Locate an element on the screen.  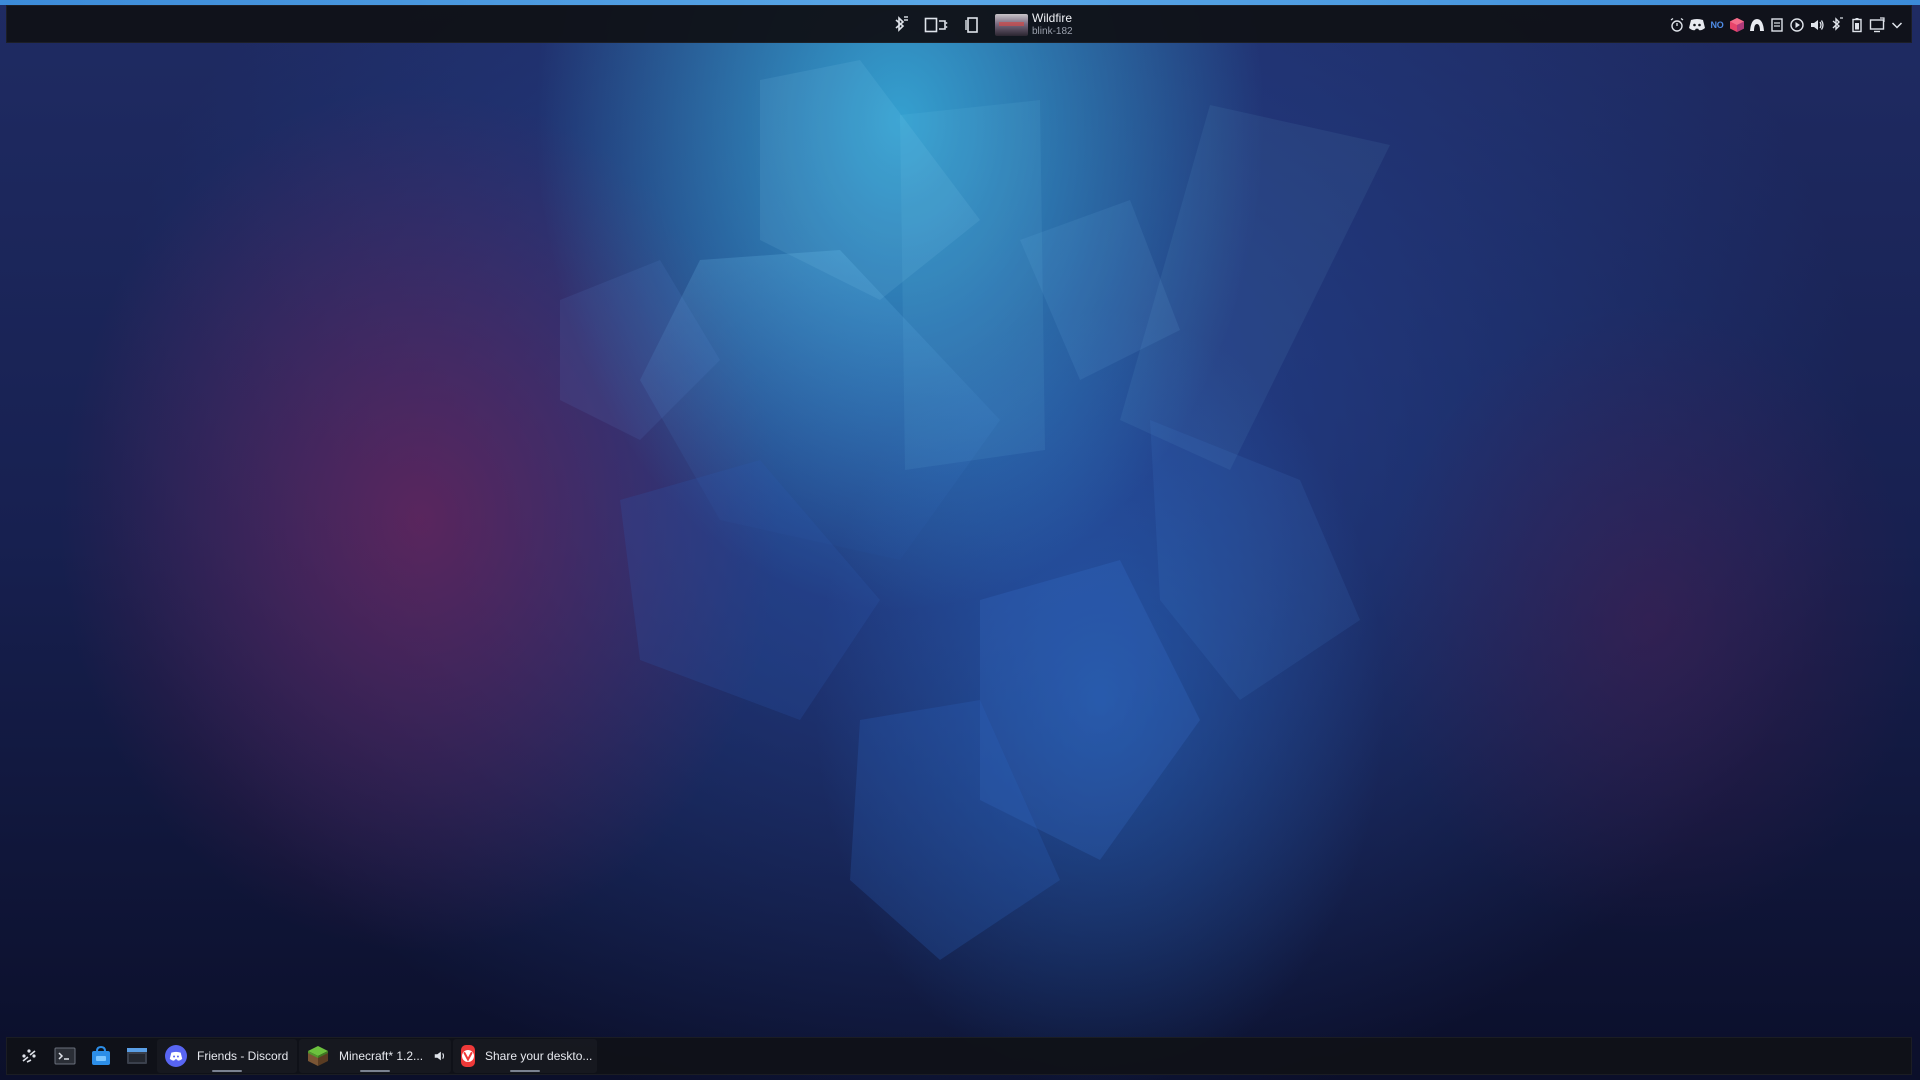
expand-tray-icon is located at coordinates (1897, 25).